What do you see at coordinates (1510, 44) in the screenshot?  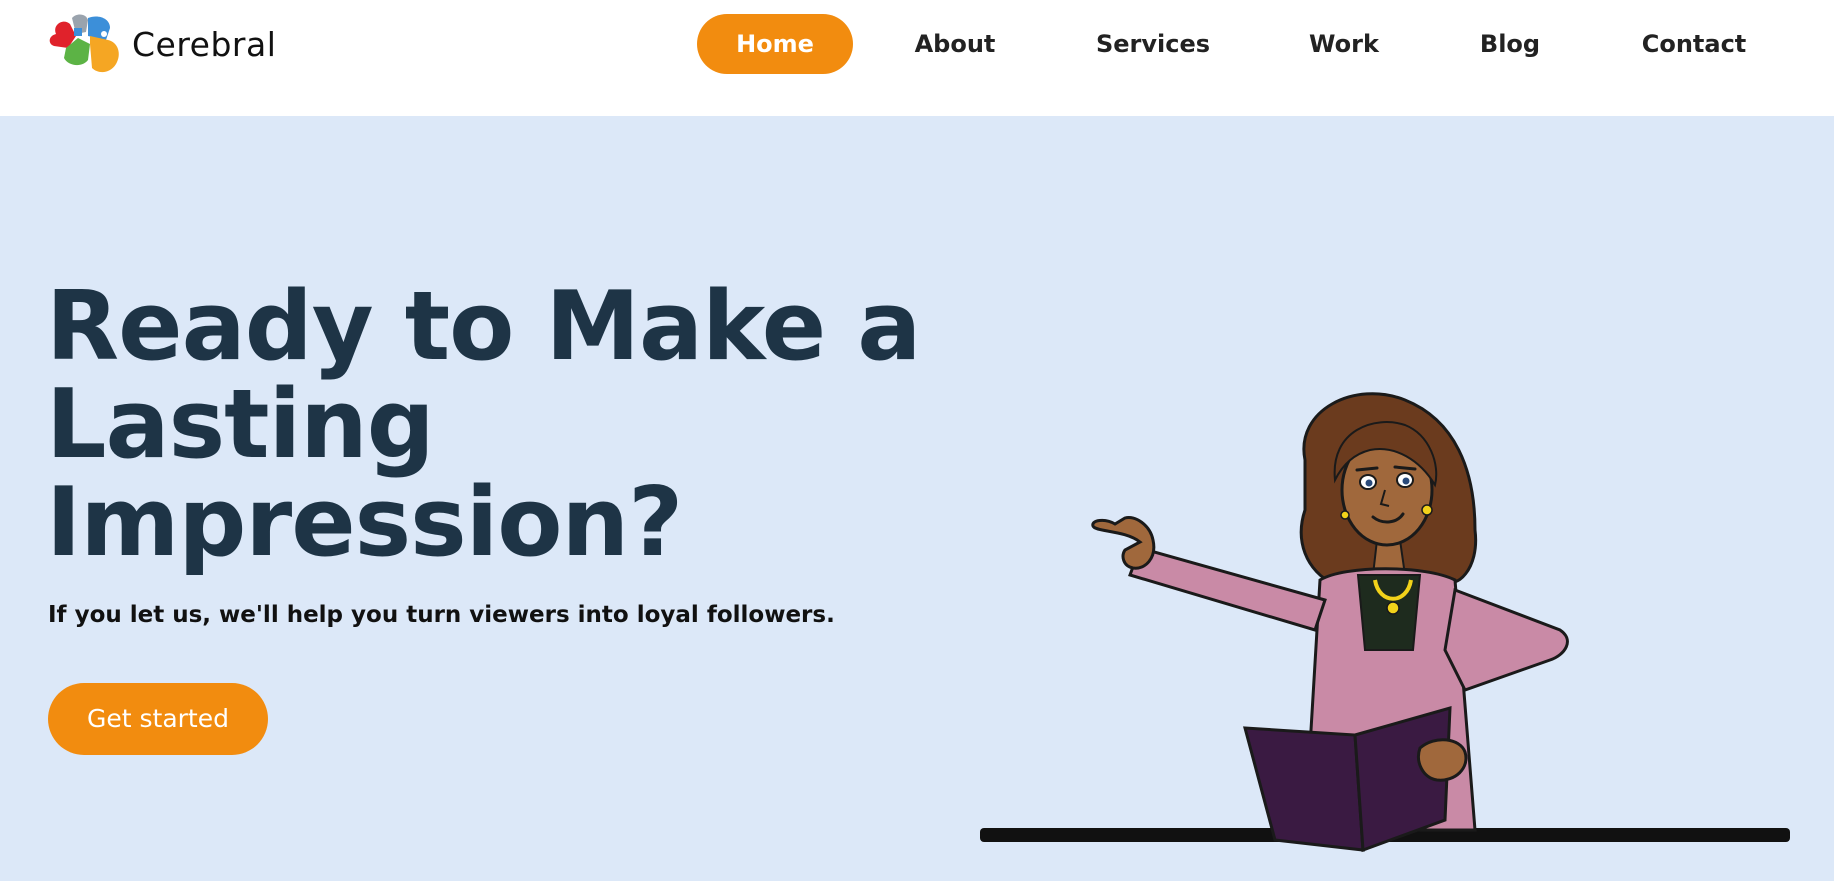 I see `nav-blog: Blog` at bounding box center [1510, 44].